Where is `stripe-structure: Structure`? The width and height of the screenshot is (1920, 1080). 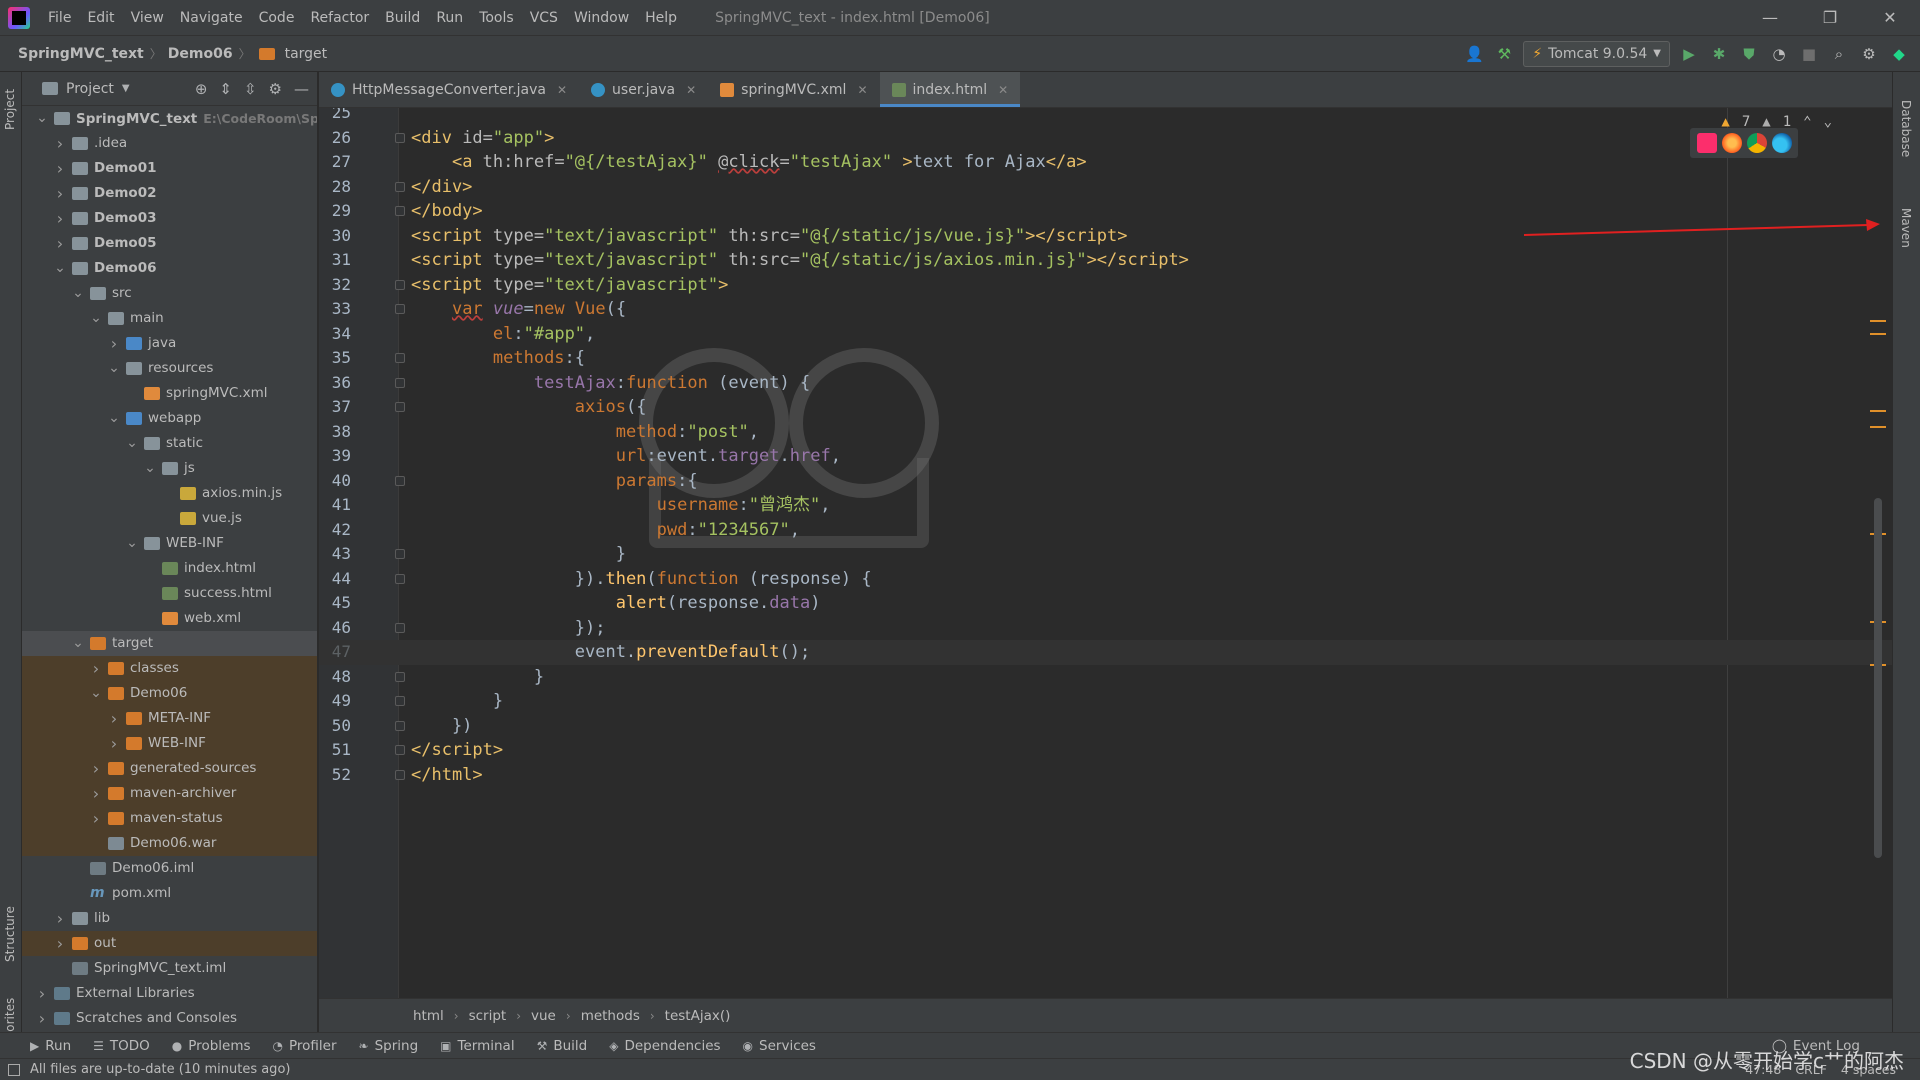 stripe-structure: Structure is located at coordinates (10, 934).